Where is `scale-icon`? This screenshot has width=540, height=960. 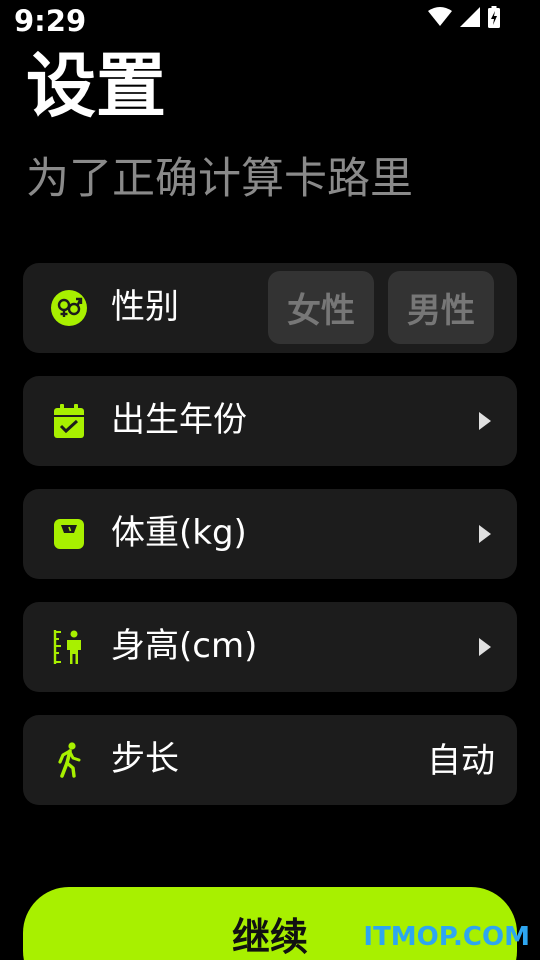
scale-icon is located at coordinates (69, 534).